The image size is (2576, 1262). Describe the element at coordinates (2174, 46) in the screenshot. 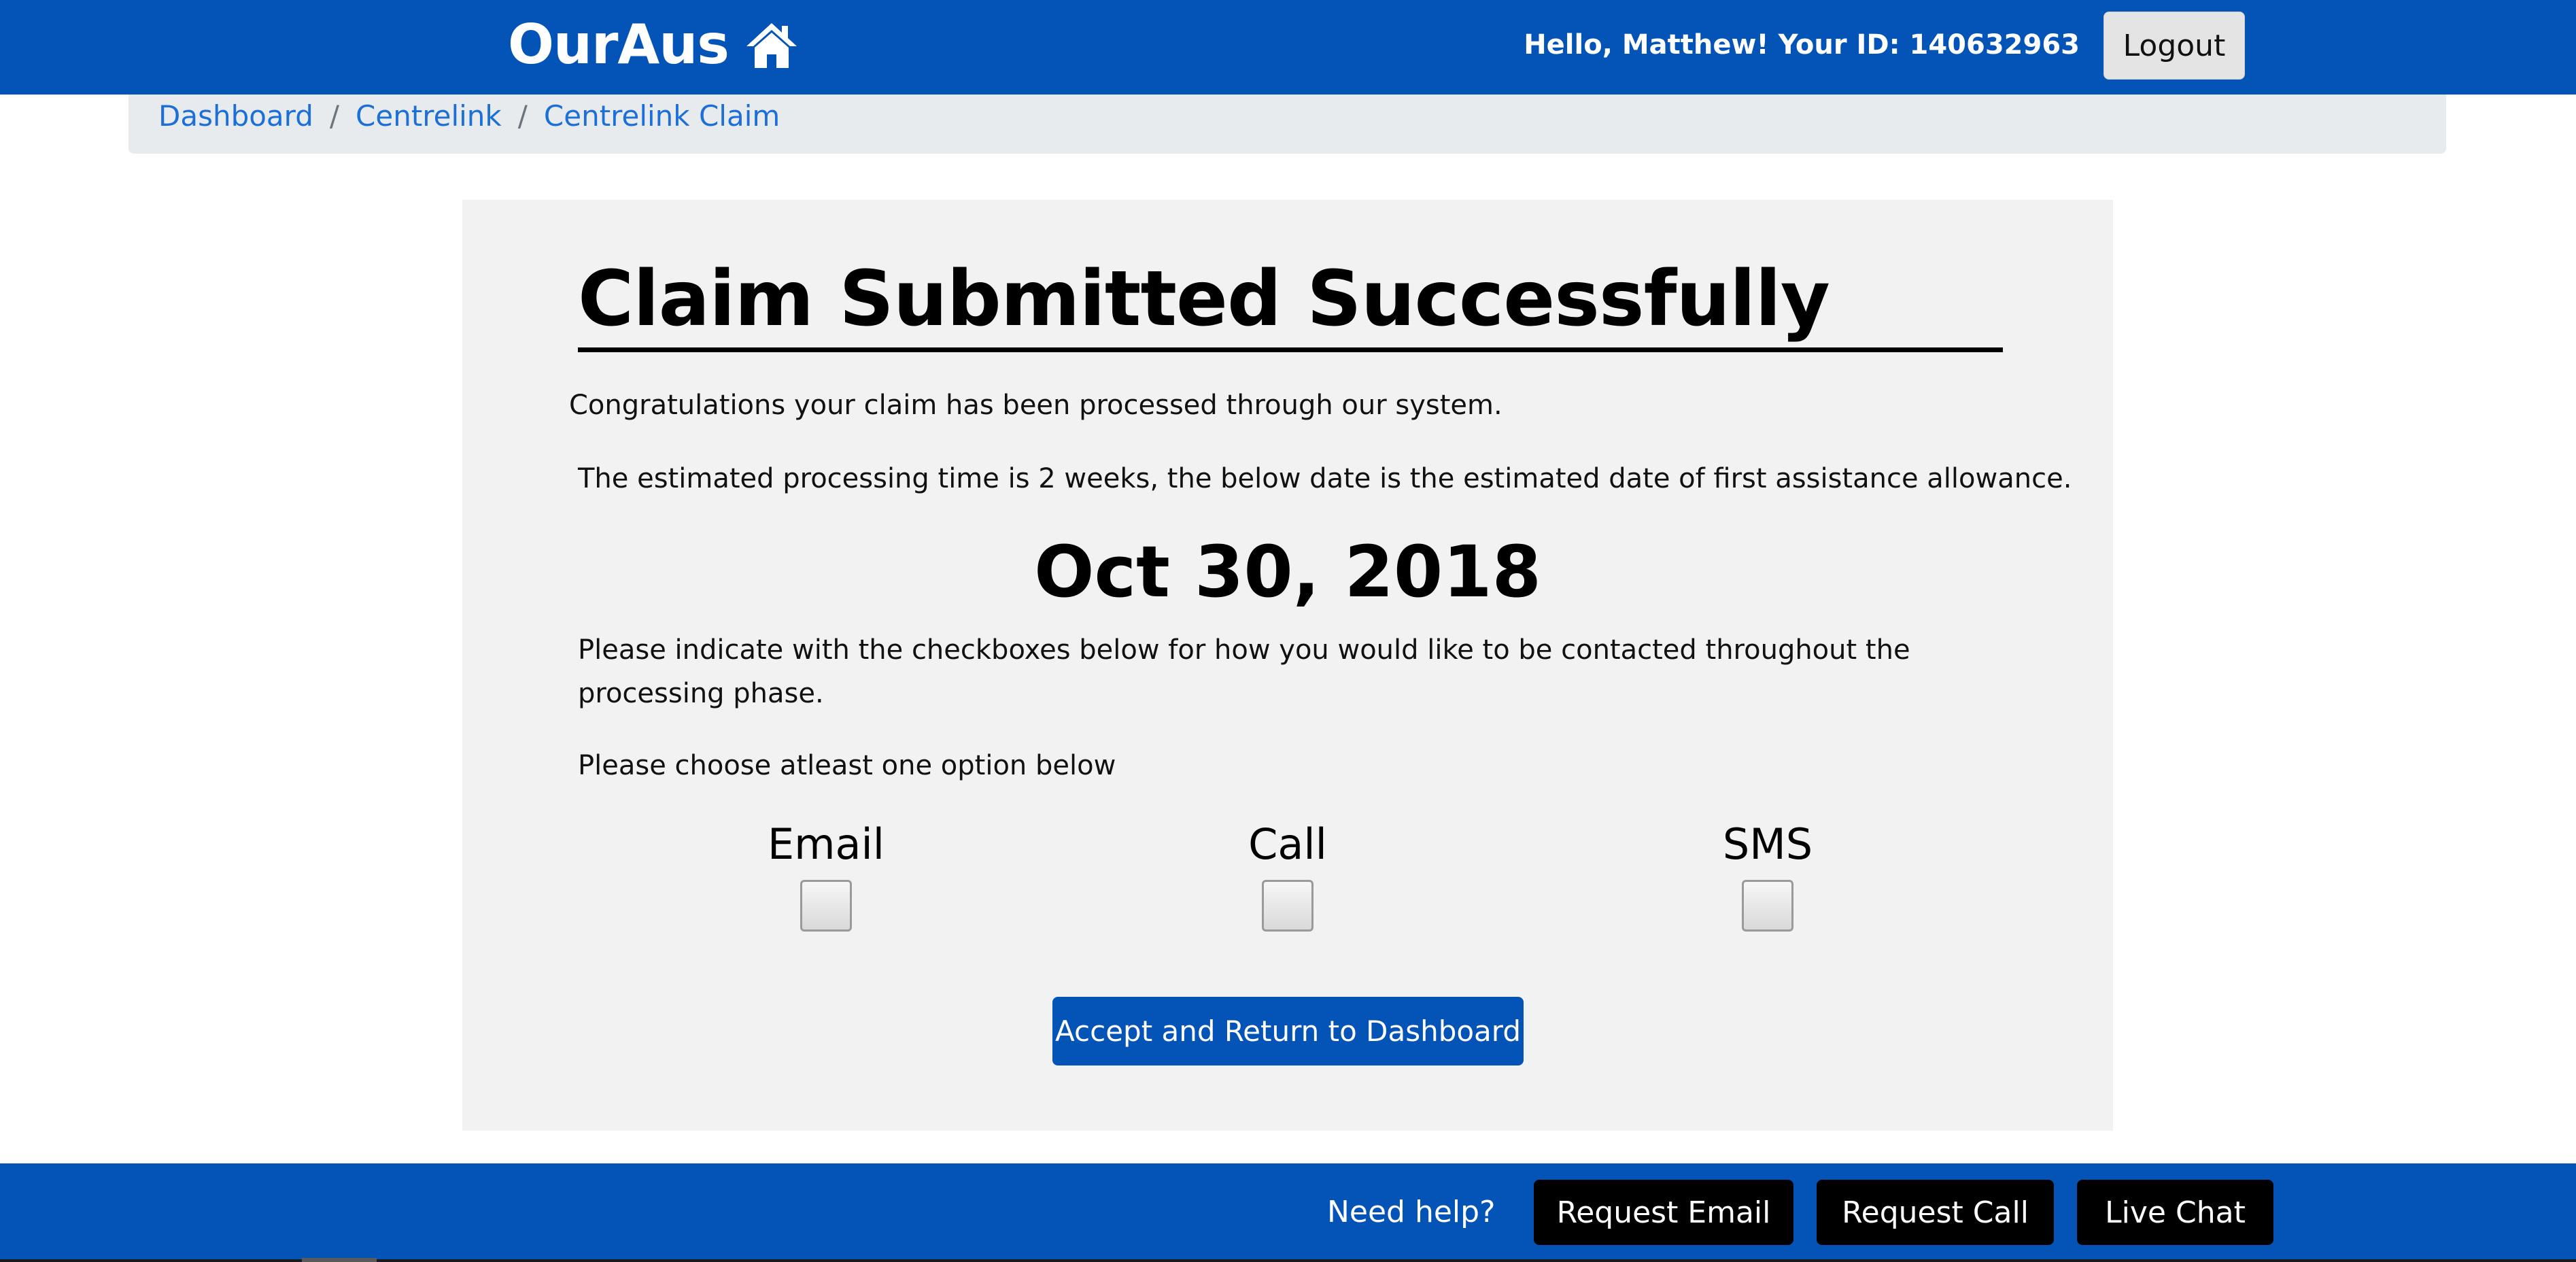

I see `logout-button: Logout` at that location.